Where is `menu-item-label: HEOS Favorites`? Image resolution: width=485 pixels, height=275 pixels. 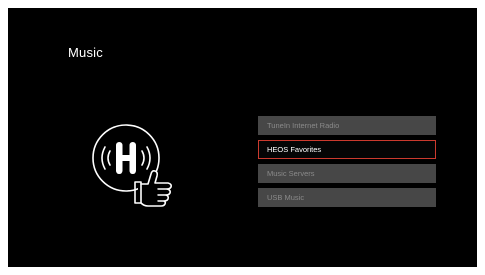 menu-item-label: HEOS Favorites is located at coordinates (294, 149).